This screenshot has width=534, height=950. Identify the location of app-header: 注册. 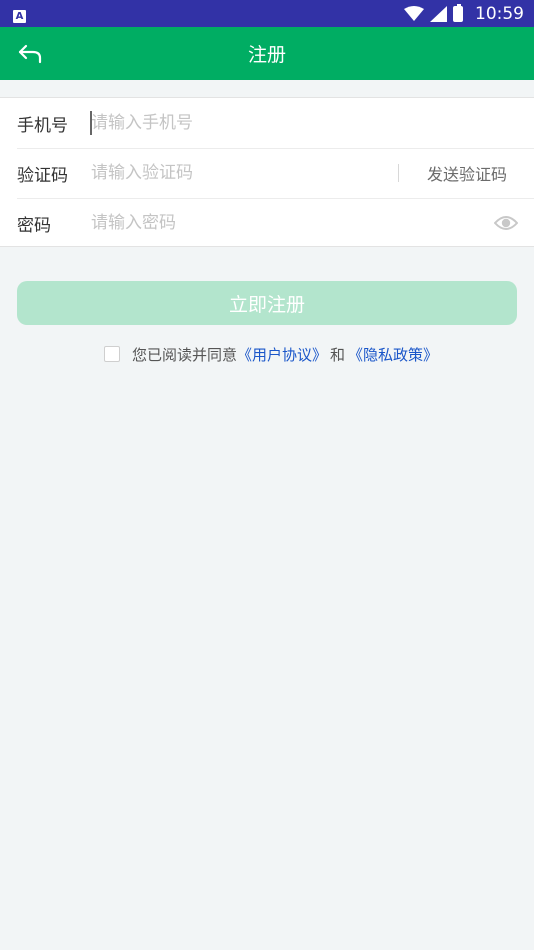
(267, 53).